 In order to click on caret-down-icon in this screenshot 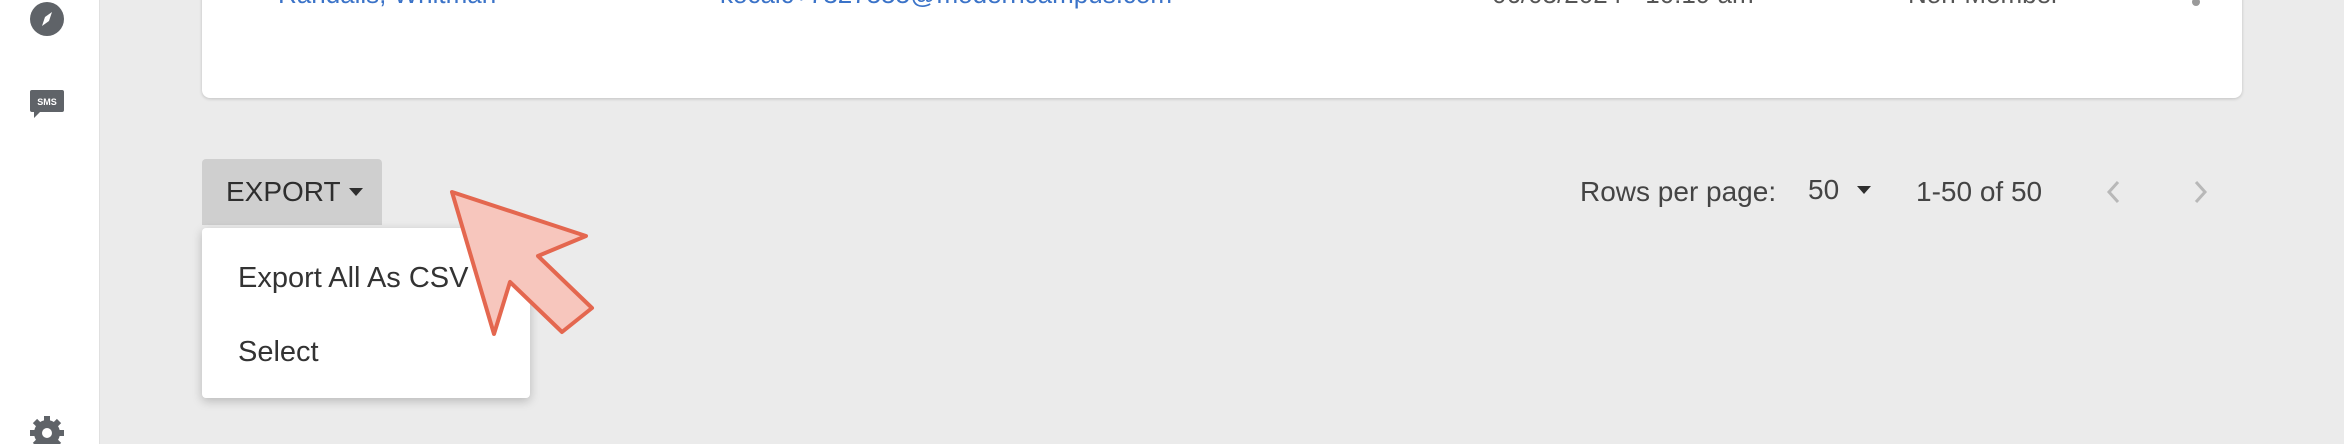, I will do `click(355, 192)`.